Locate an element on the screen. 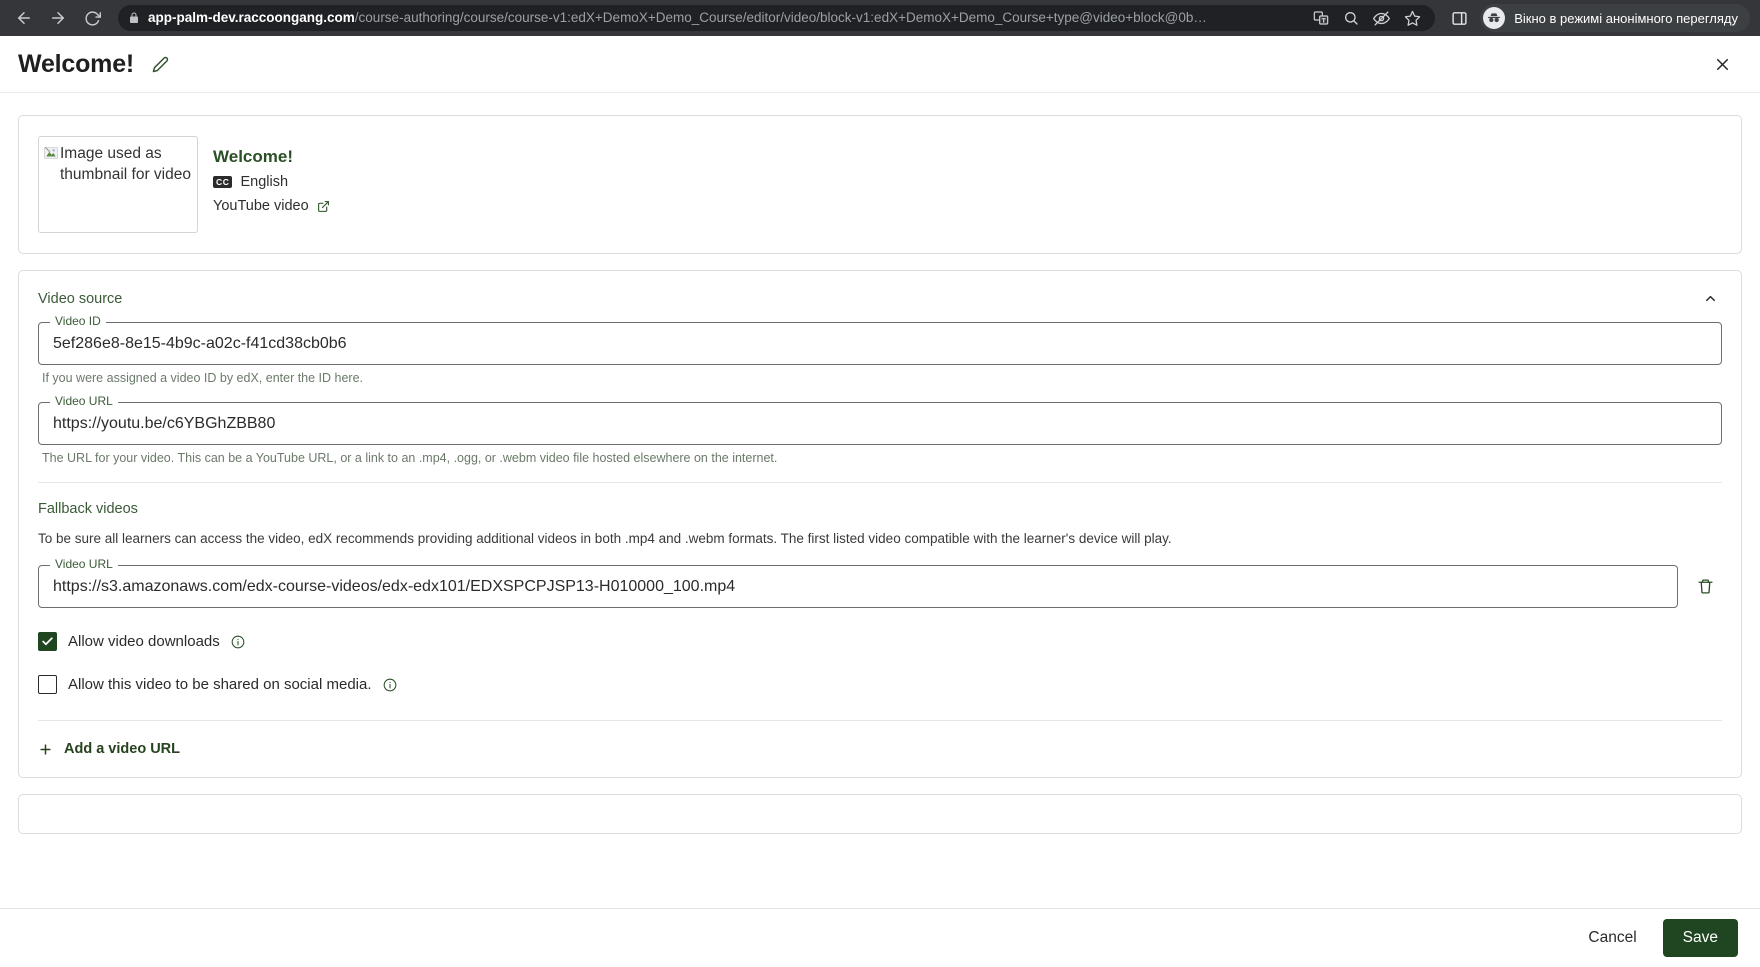 The height and width of the screenshot is (967, 1760). search-zoom-icon is located at coordinates (1351, 18).